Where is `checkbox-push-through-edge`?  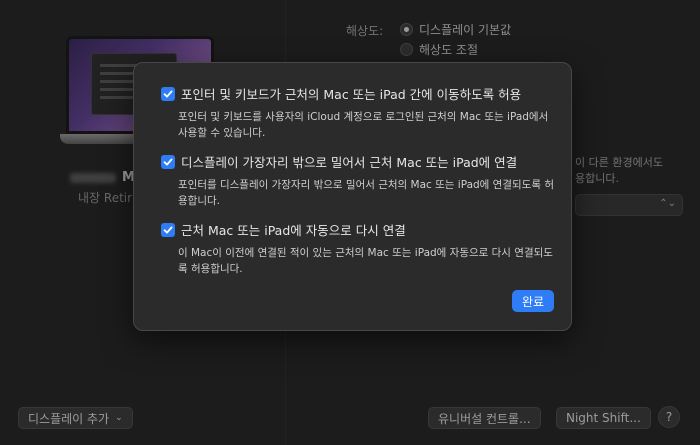
checkbox-push-through-edge is located at coordinates (168, 161).